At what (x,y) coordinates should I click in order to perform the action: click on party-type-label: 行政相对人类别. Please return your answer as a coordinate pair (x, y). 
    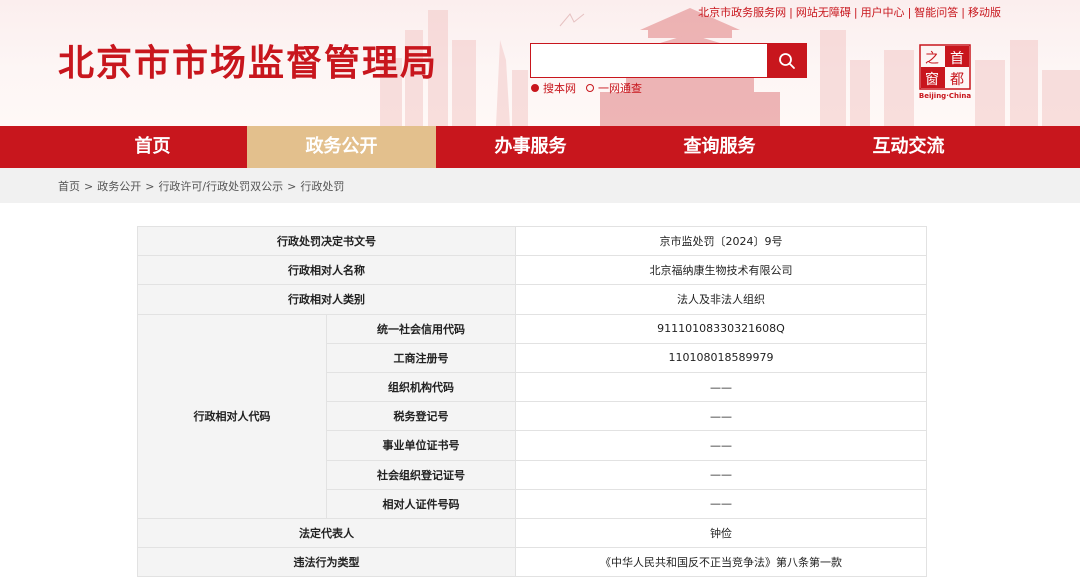
    Looking at the image, I should click on (326, 299).